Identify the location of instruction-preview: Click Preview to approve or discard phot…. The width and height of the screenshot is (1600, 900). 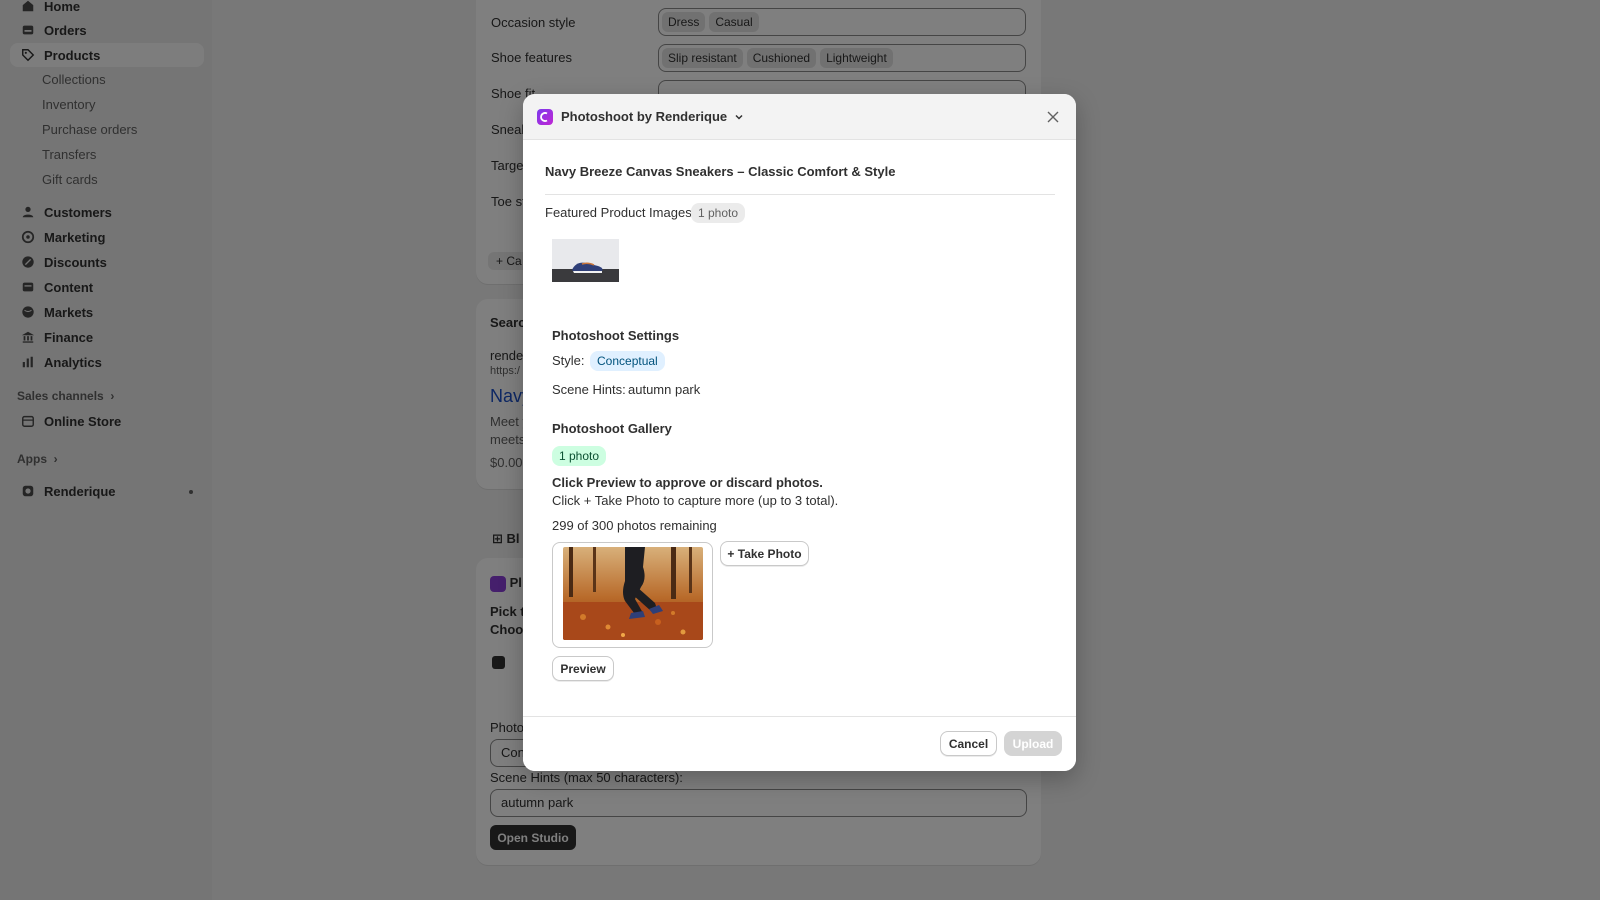
(687, 482).